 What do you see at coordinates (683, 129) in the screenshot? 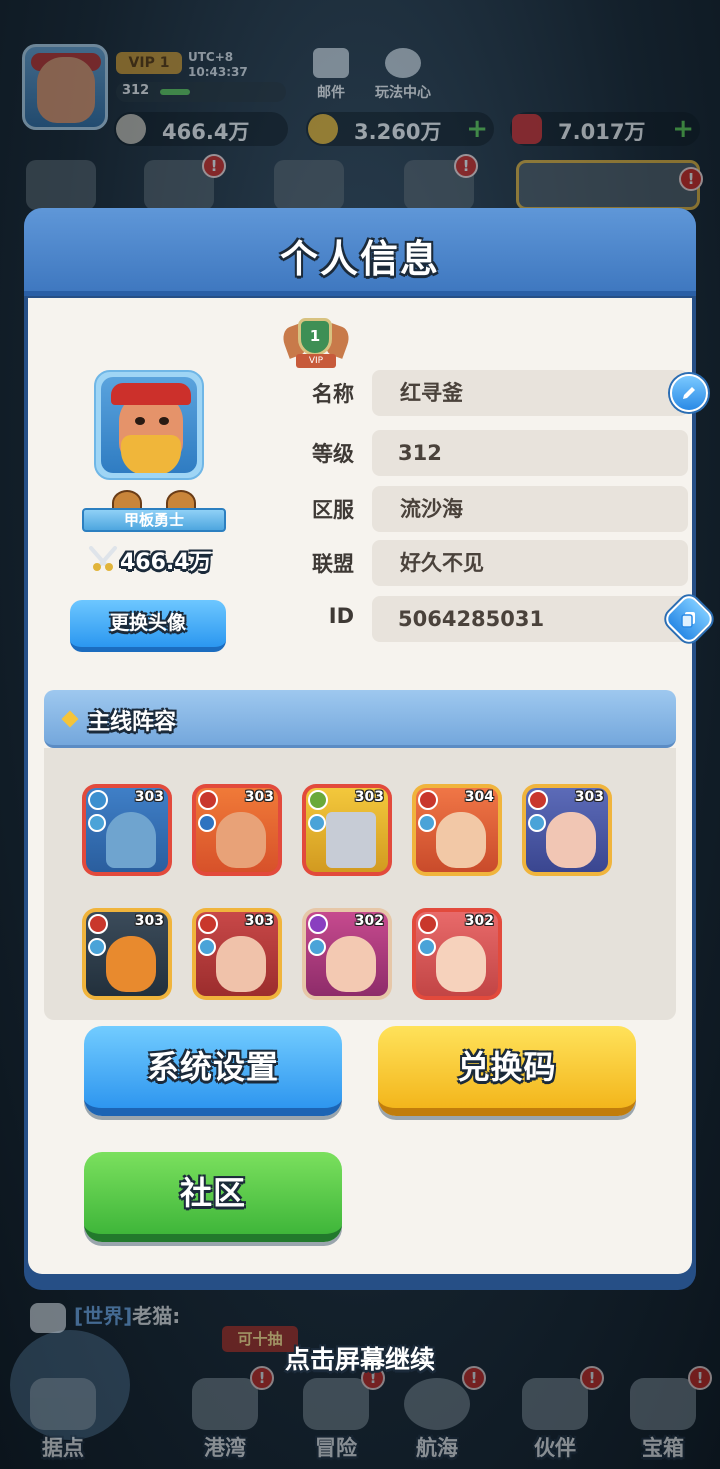
I see `add-gems-button: +` at bounding box center [683, 129].